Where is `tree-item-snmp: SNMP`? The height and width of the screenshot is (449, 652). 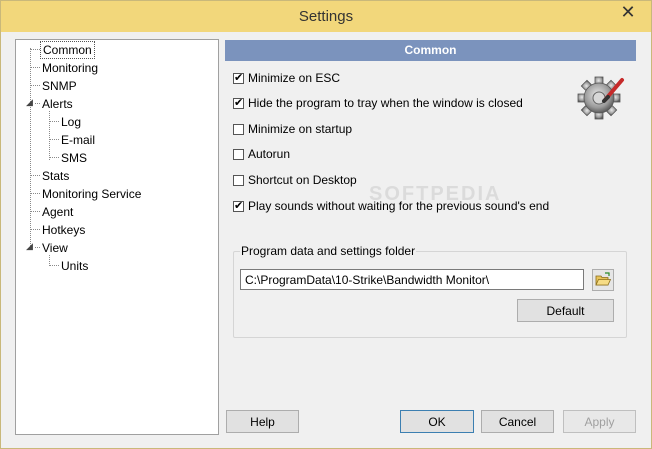
tree-item-snmp: SNMP is located at coordinates (59, 86).